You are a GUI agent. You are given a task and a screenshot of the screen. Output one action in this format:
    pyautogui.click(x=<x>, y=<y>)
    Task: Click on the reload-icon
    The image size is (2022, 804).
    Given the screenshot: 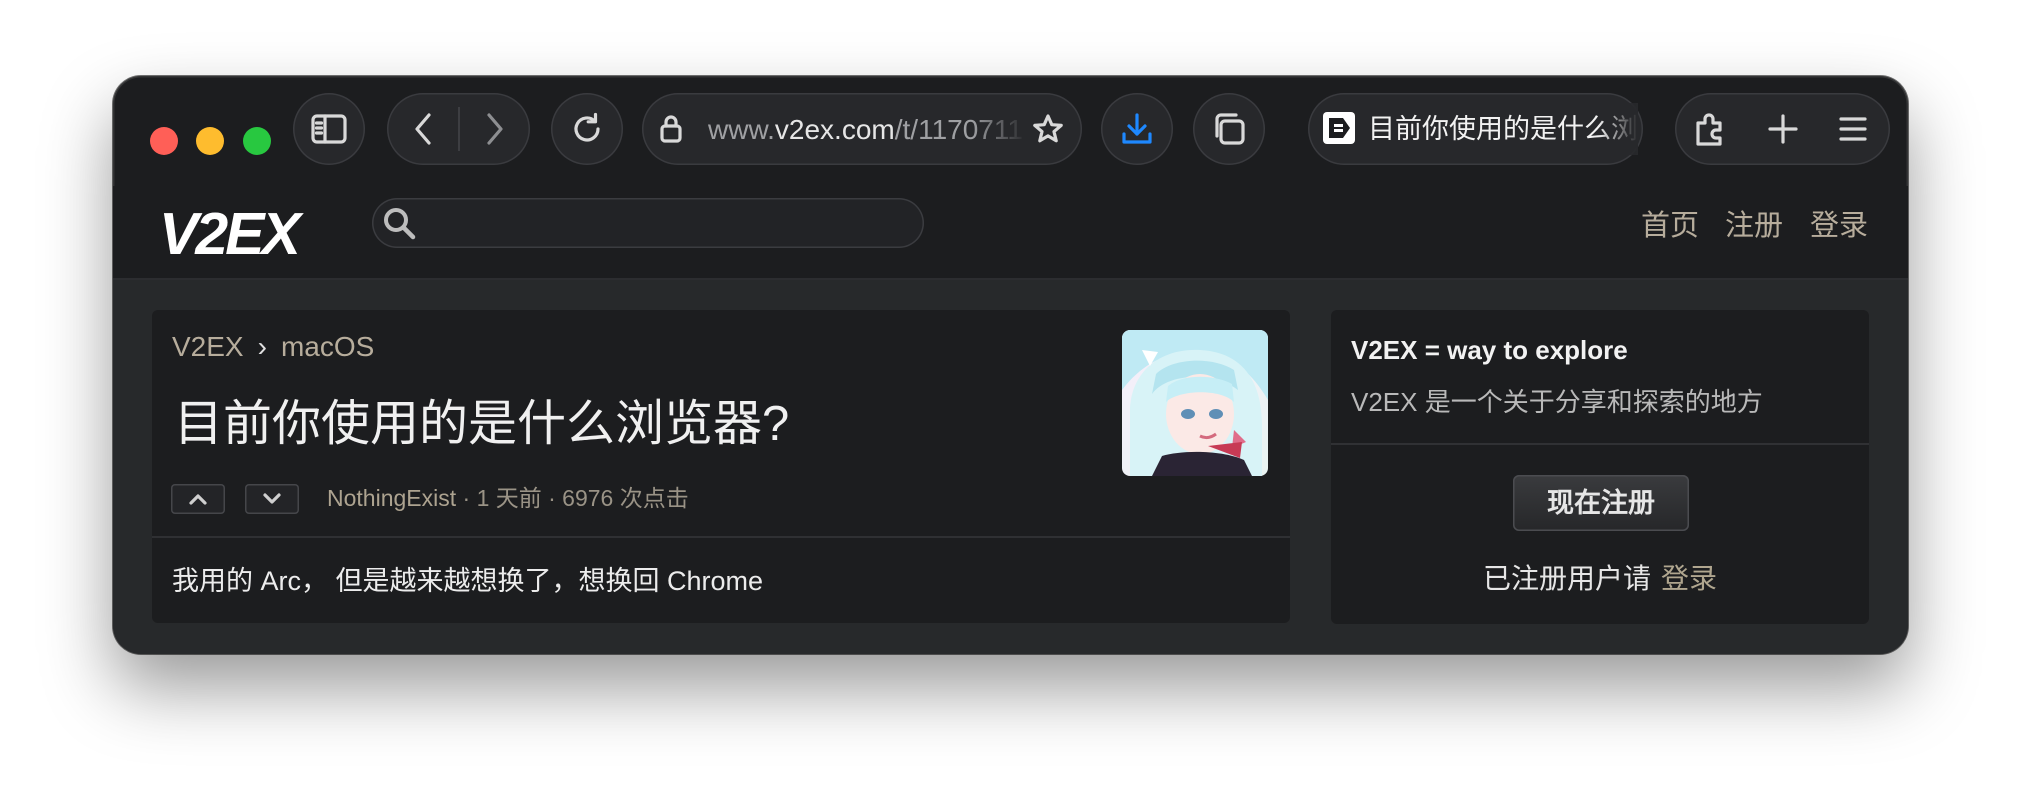 What is the action you would take?
    pyautogui.click(x=587, y=127)
    